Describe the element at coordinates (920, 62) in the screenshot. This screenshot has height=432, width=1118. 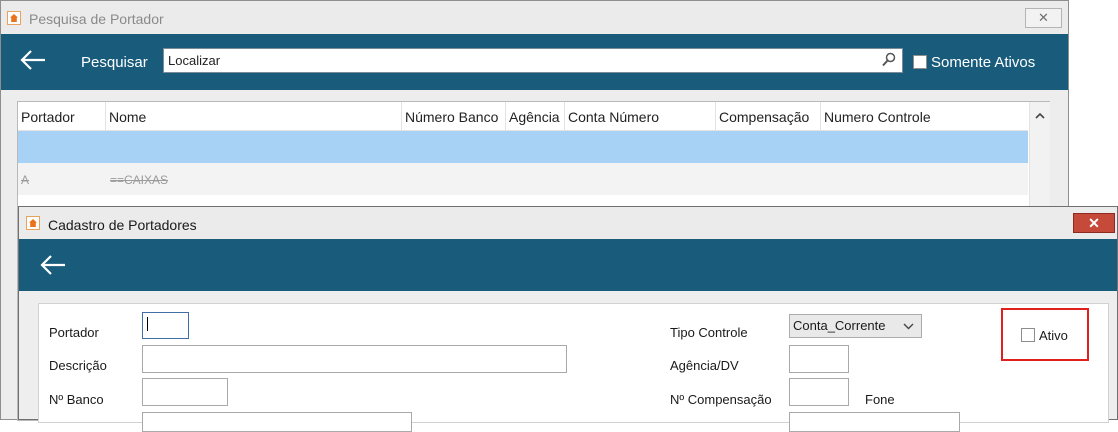
I see `somente-ativos-checkbox` at that location.